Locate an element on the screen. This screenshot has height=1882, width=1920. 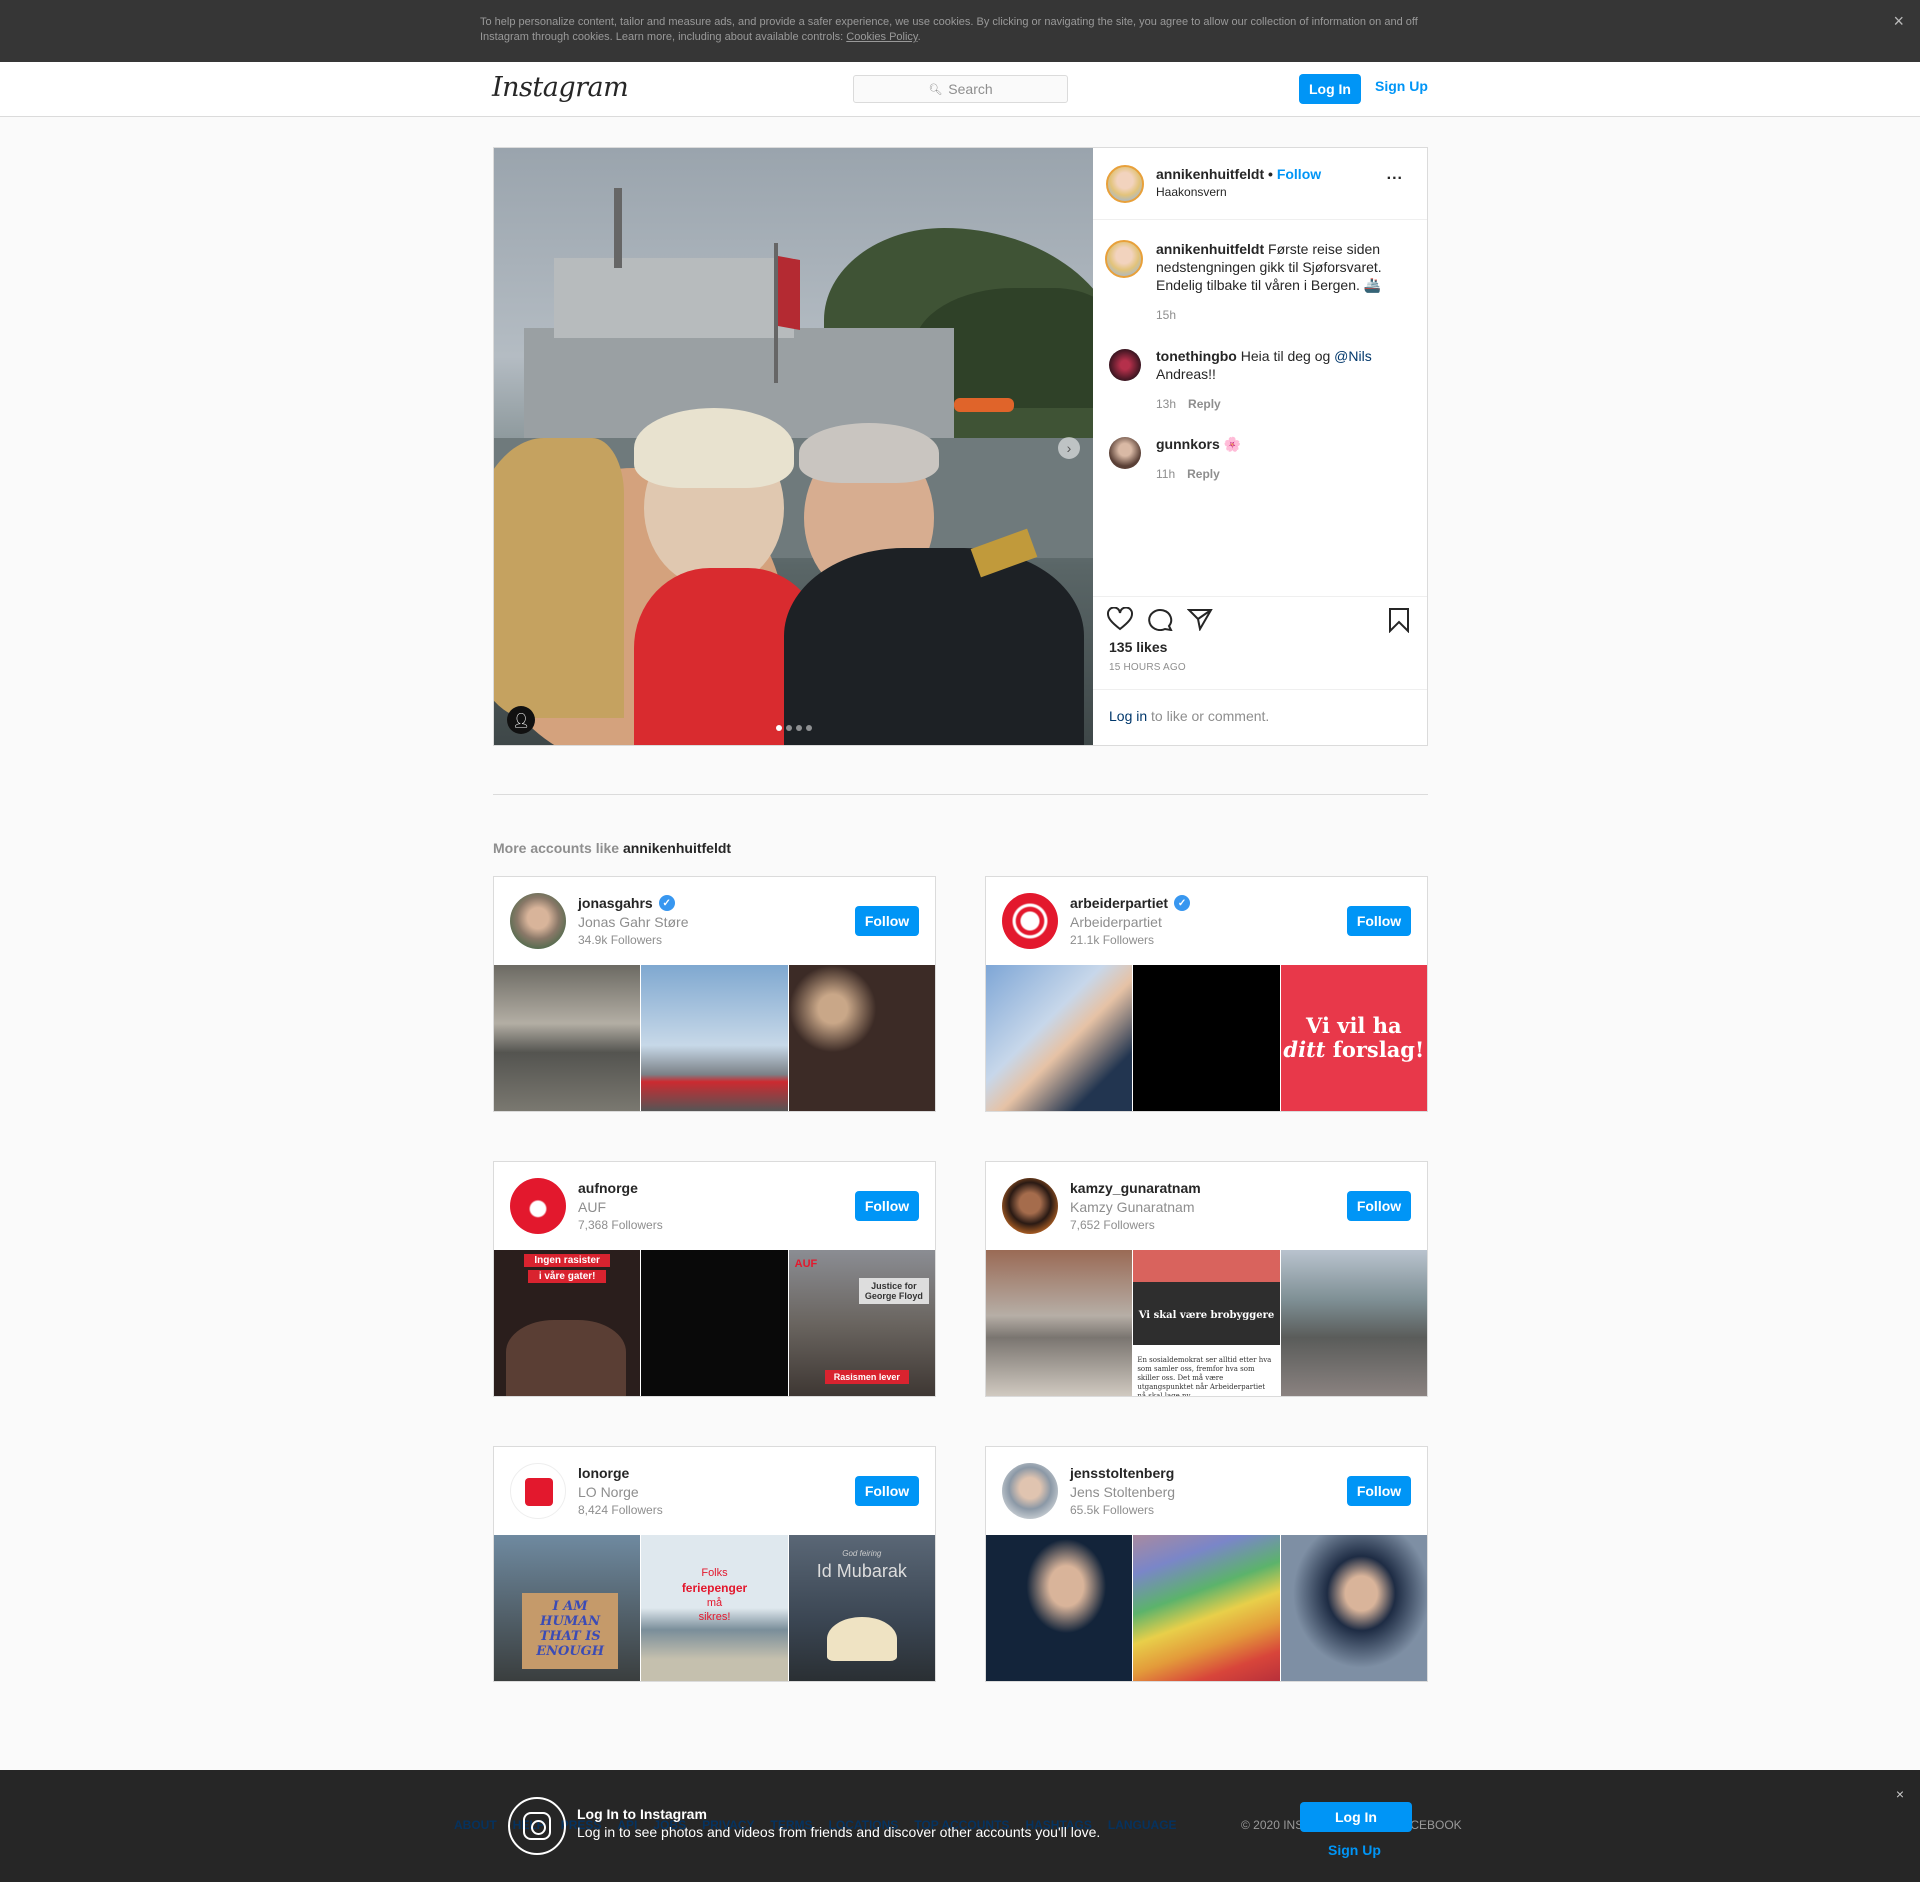
divider is located at coordinates (960, 794).